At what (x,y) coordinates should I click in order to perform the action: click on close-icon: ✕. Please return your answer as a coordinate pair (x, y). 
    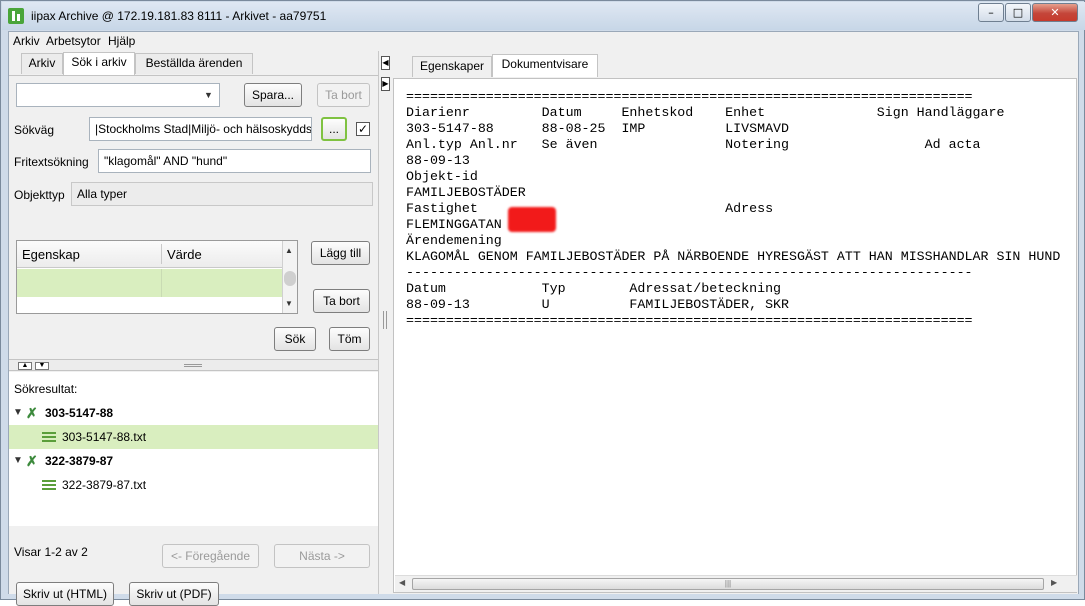
    Looking at the image, I should click on (1055, 12).